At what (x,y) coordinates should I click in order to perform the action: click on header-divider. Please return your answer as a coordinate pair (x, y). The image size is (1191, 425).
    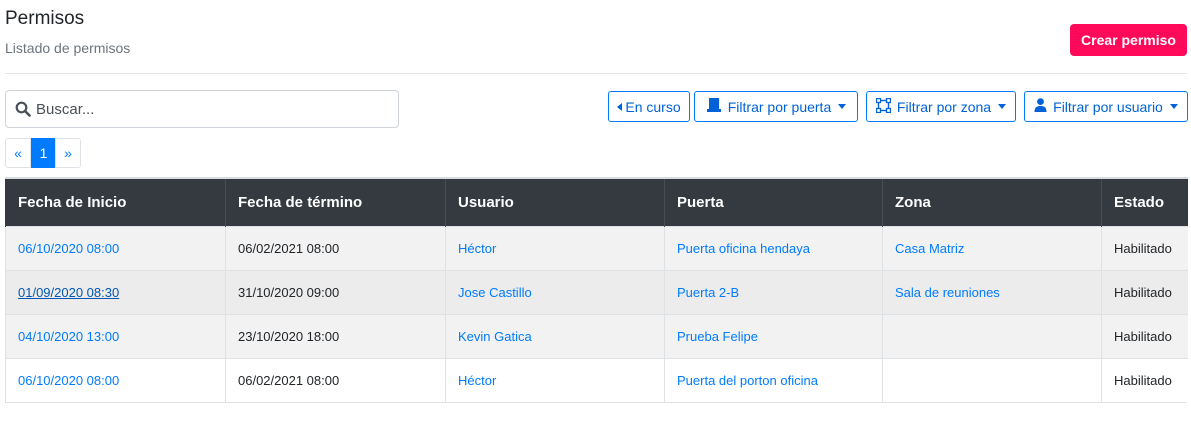
    Looking at the image, I should click on (596, 73).